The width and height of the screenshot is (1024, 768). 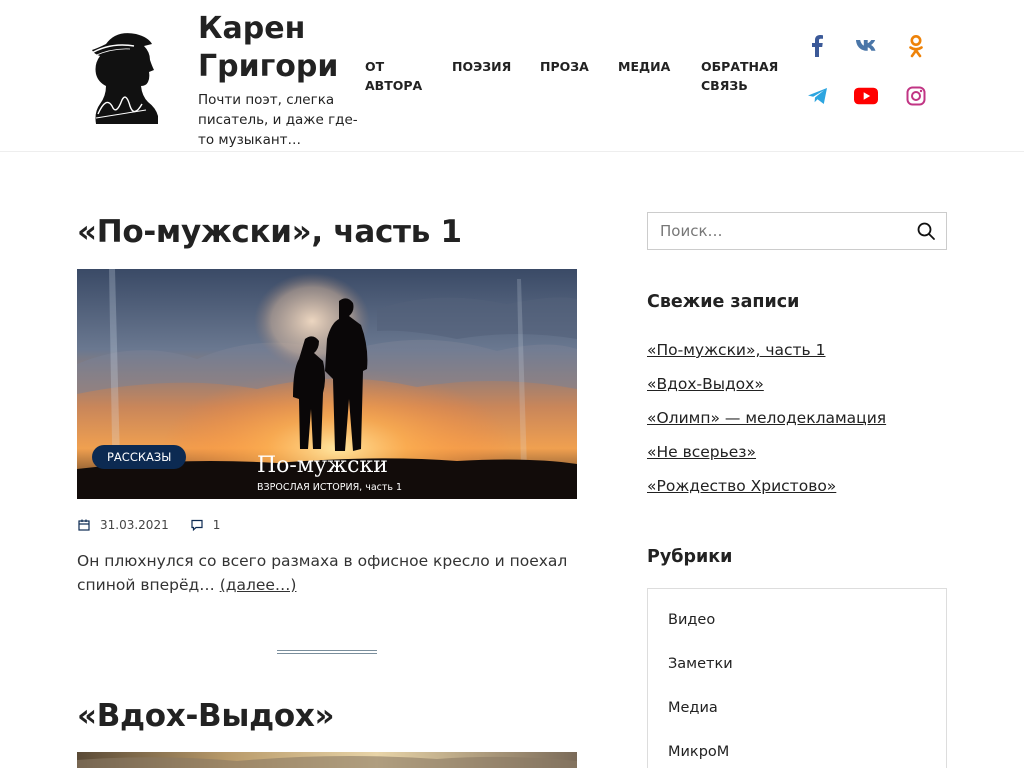 I want to click on instagram-icon, so click(x=916, y=96).